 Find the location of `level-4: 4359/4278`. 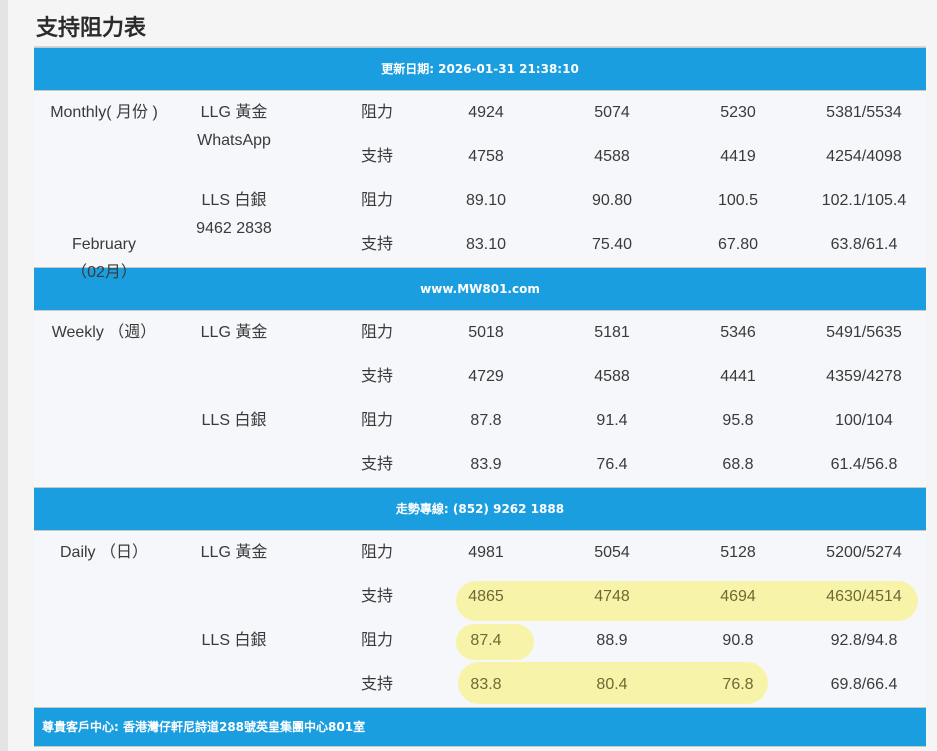

level-4: 4359/4278 is located at coordinates (864, 376).